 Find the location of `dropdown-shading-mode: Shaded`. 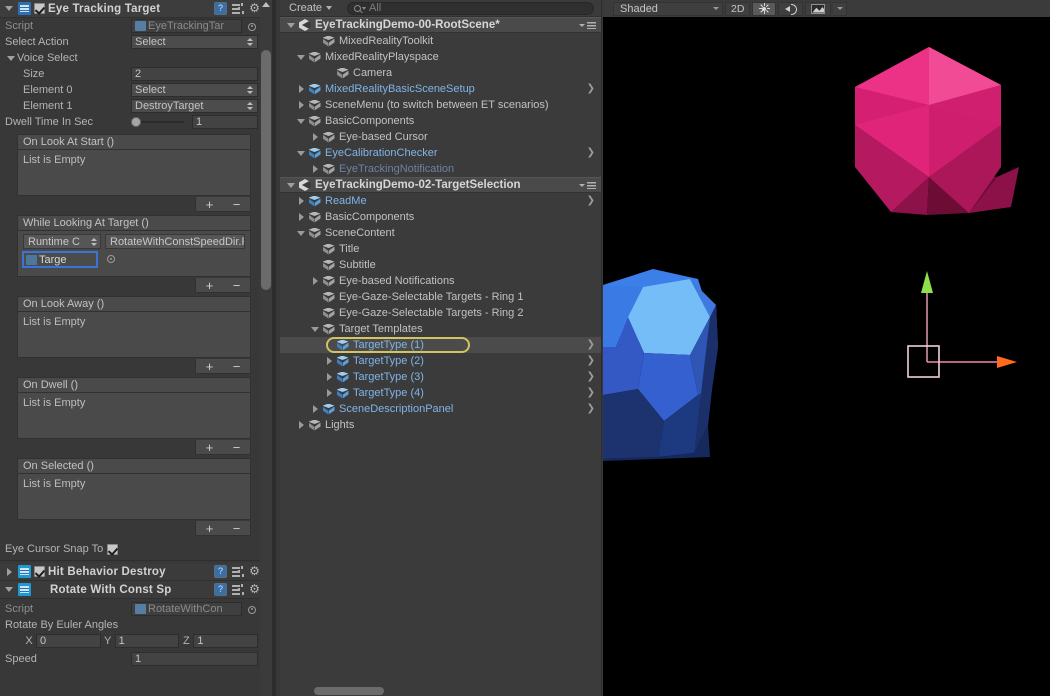

dropdown-shading-mode: Shaded is located at coordinates (668, 8).